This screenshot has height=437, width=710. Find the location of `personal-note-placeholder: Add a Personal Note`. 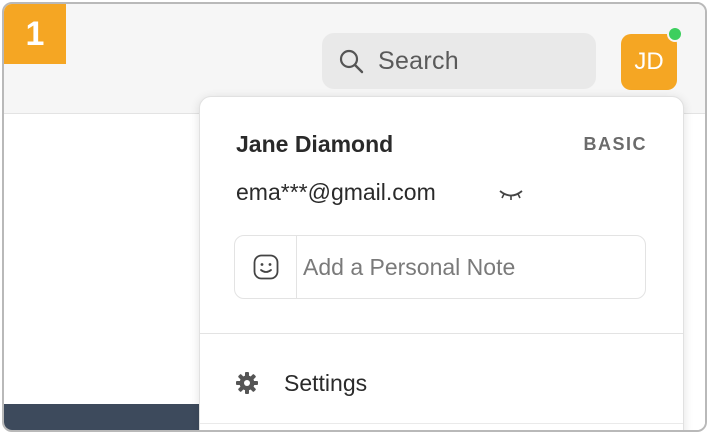

personal-note-placeholder: Add a Personal Note is located at coordinates (409, 266).